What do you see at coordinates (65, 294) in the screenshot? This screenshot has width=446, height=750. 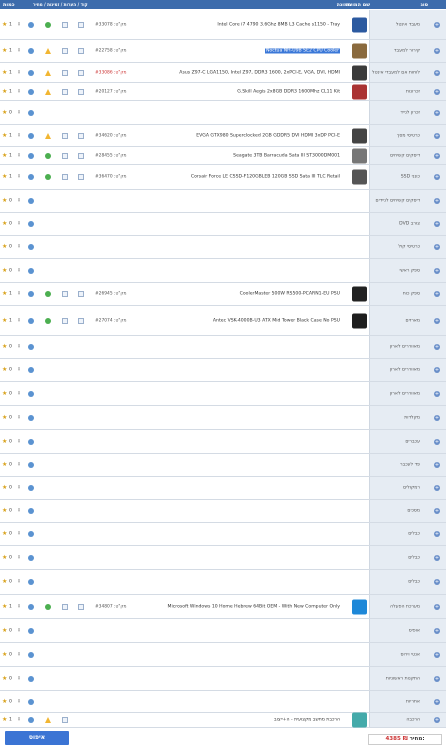 I see `info-icon` at bounding box center [65, 294].